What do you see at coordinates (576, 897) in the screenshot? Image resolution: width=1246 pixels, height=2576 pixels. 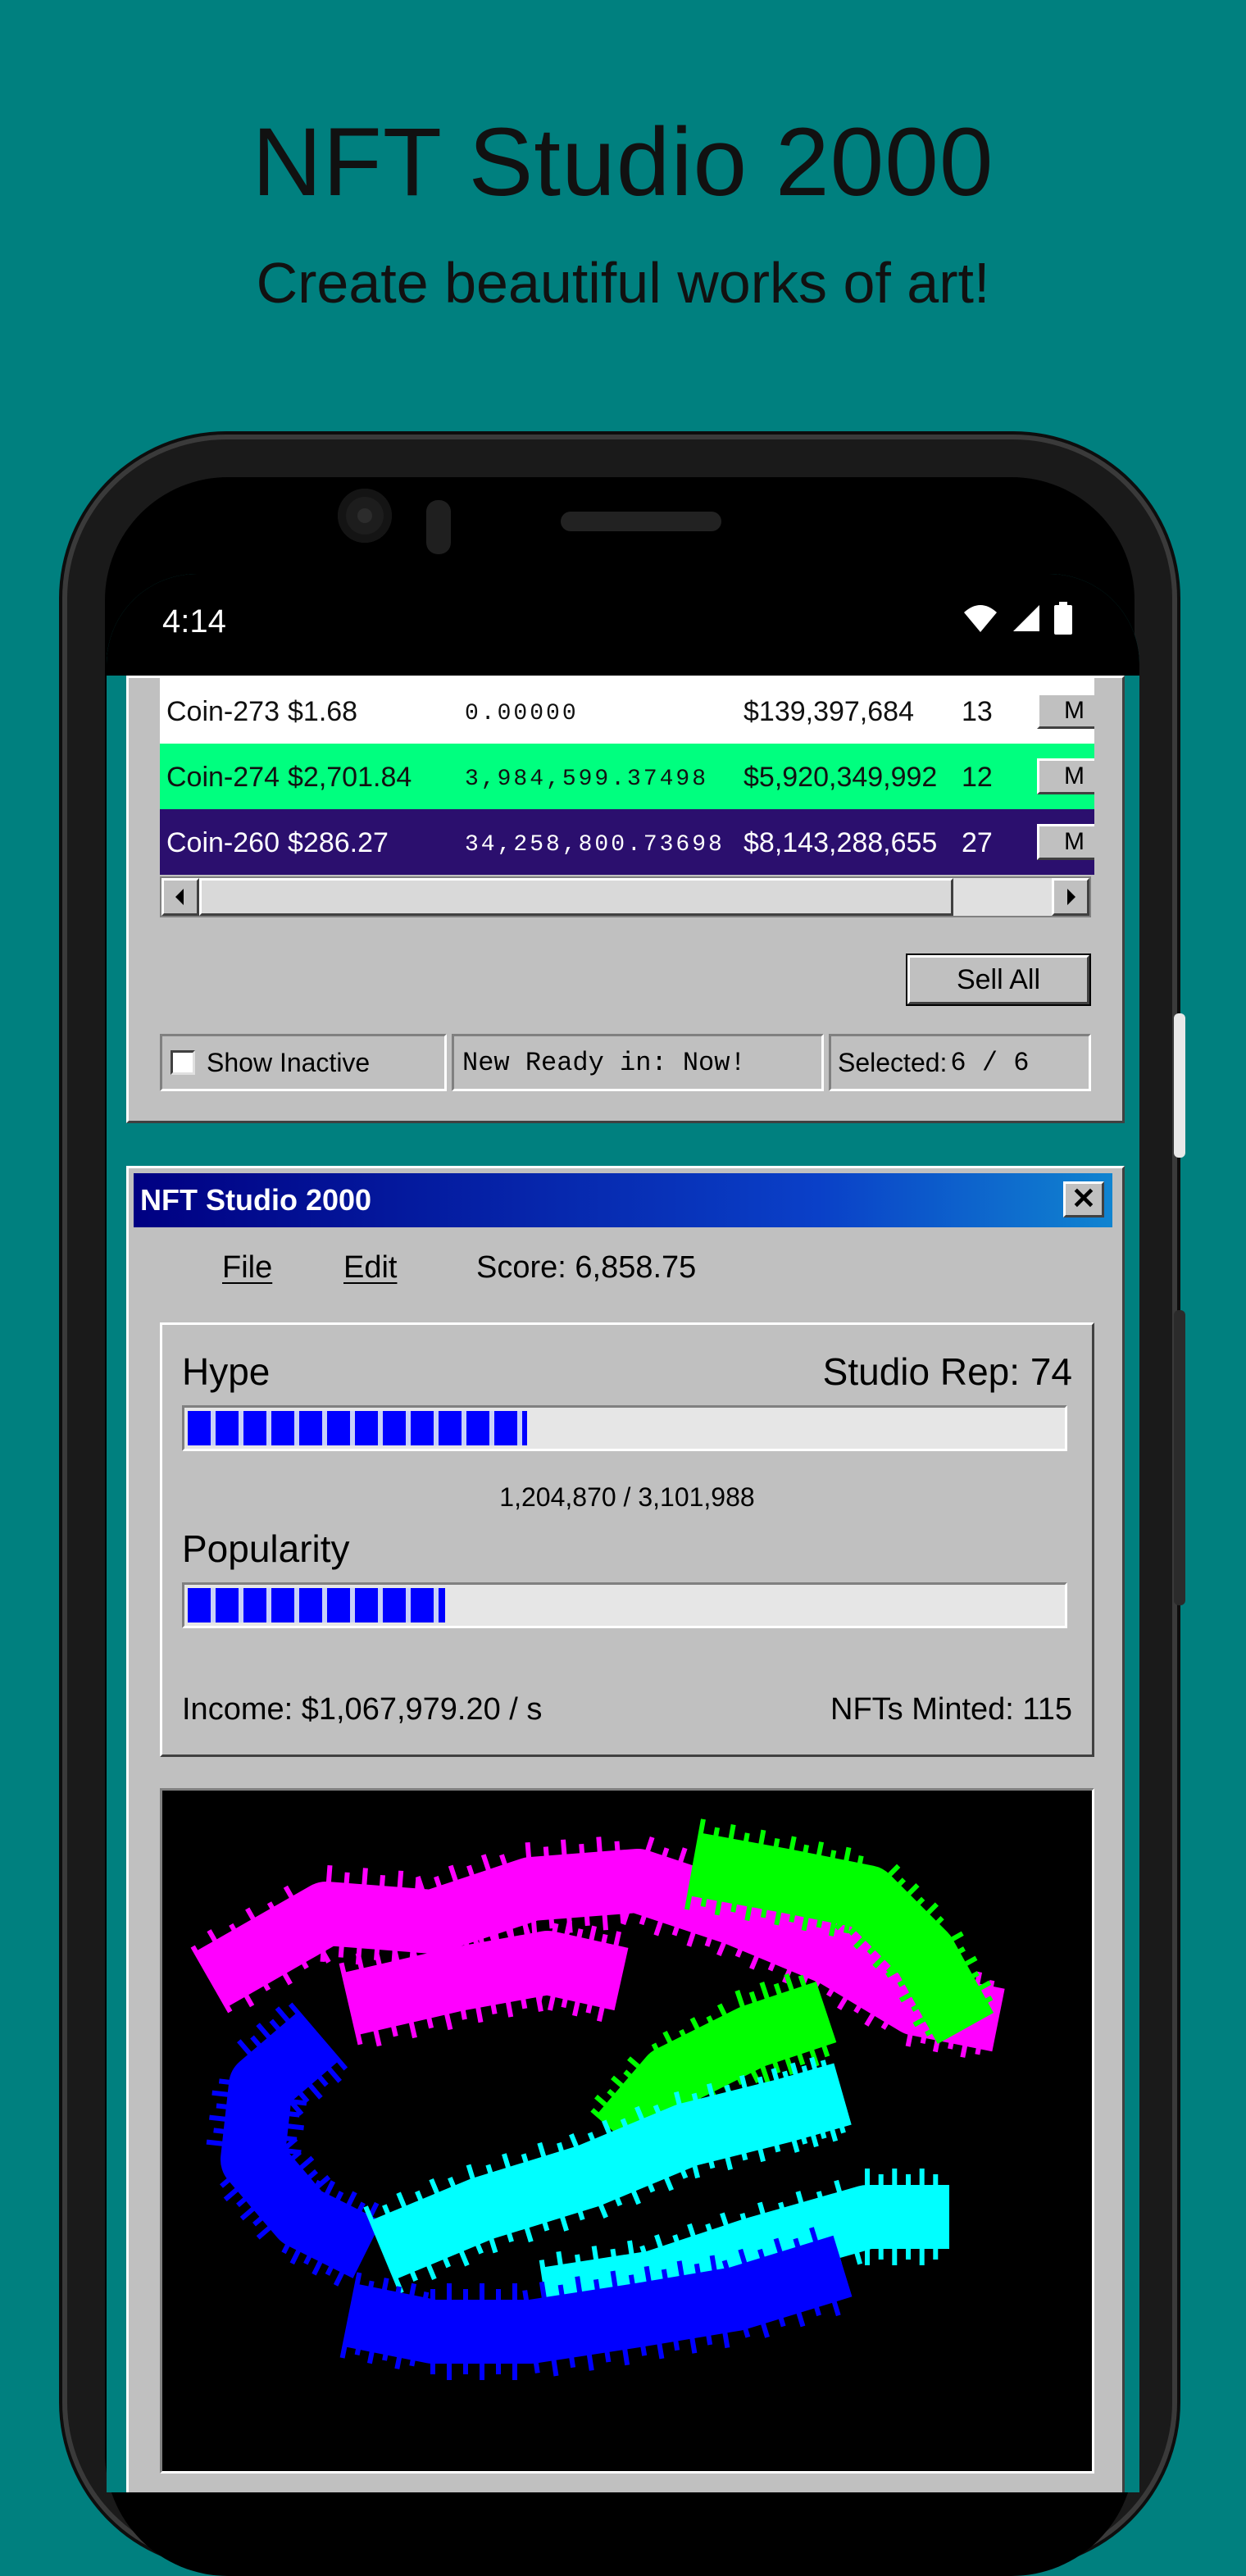 I see `scroll-thumb` at bounding box center [576, 897].